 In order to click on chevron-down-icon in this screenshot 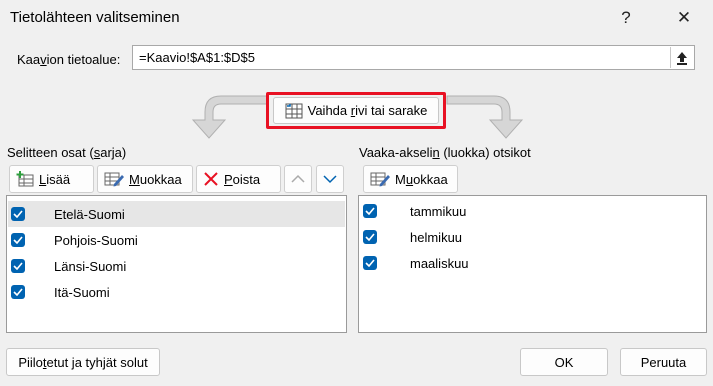, I will do `click(330, 179)`.